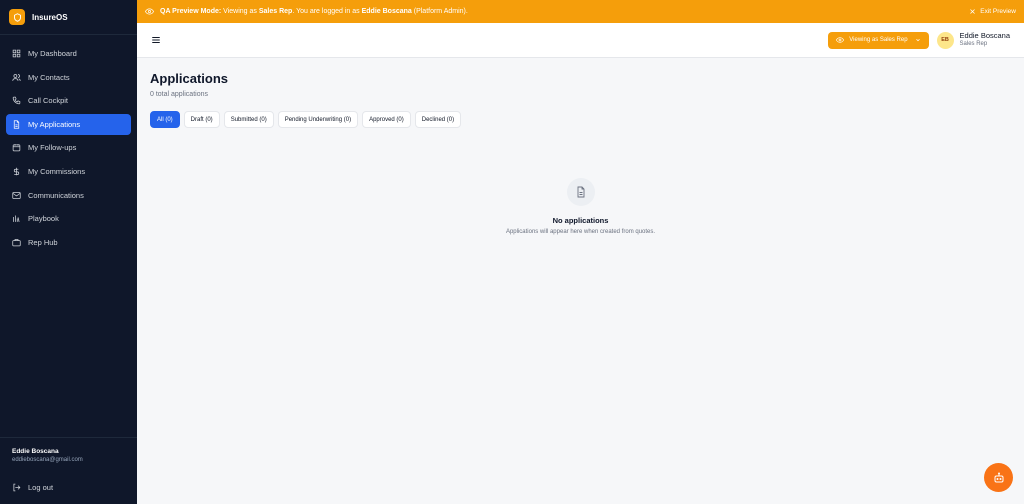 This screenshot has height=504, width=1024. What do you see at coordinates (156, 40) in the screenshot?
I see `menu-icon` at bounding box center [156, 40].